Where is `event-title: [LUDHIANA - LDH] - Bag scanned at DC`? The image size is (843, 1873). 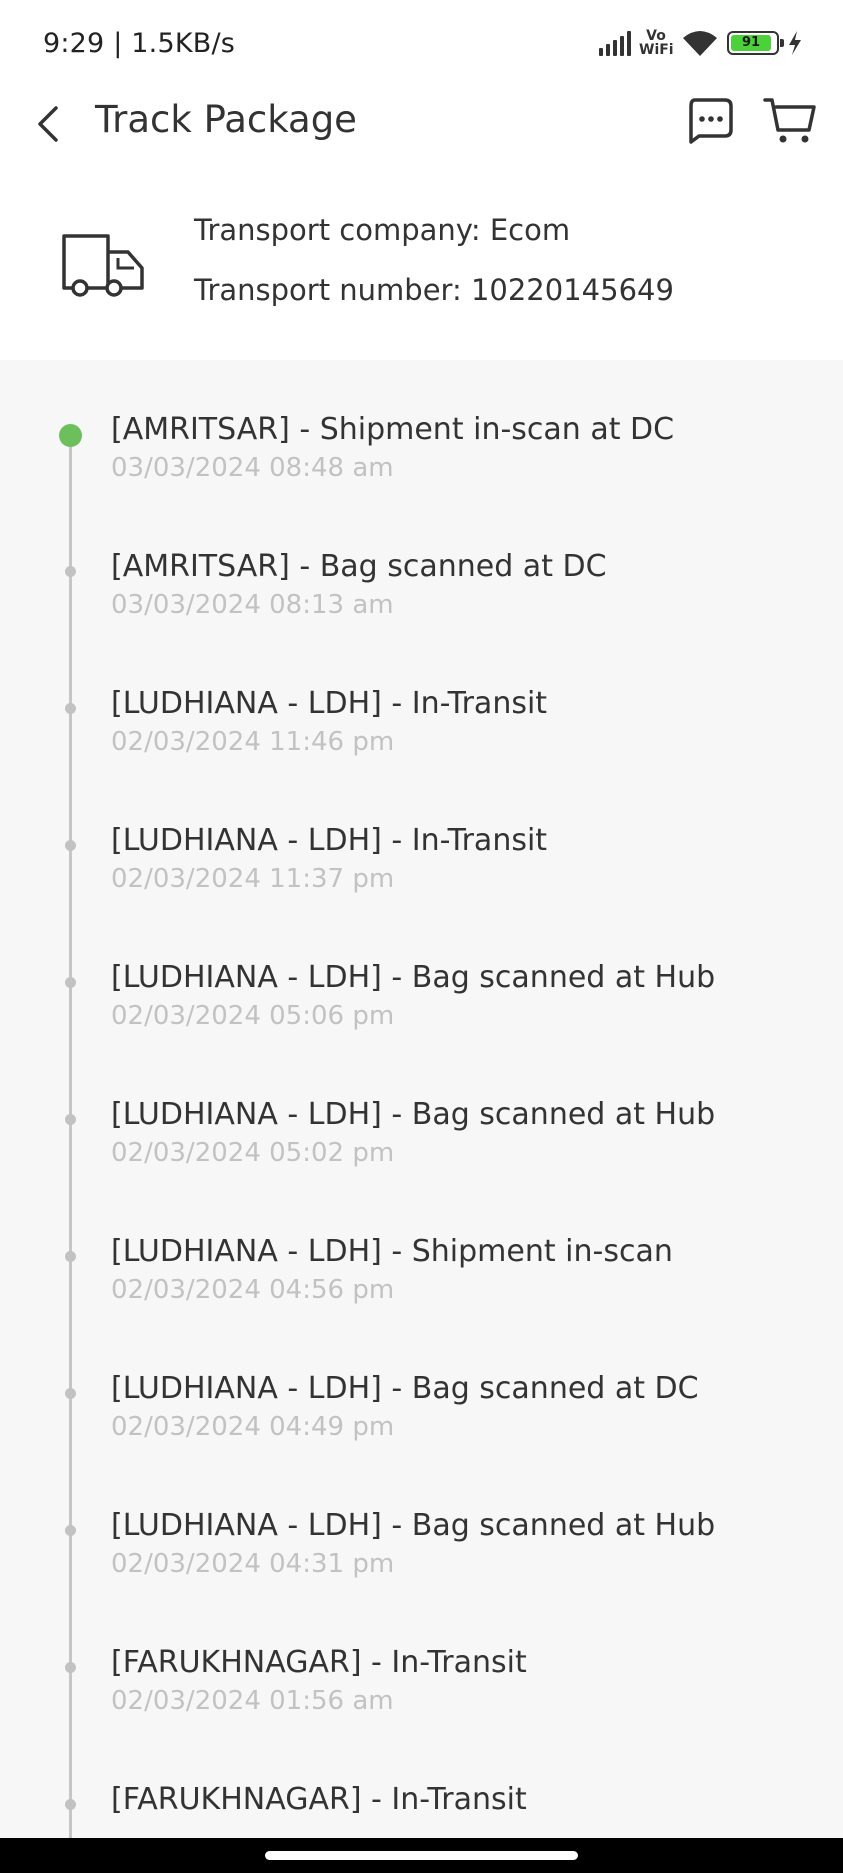 event-title: [LUDHIANA - LDH] - Bag scanned at DC is located at coordinates (405, 1388).